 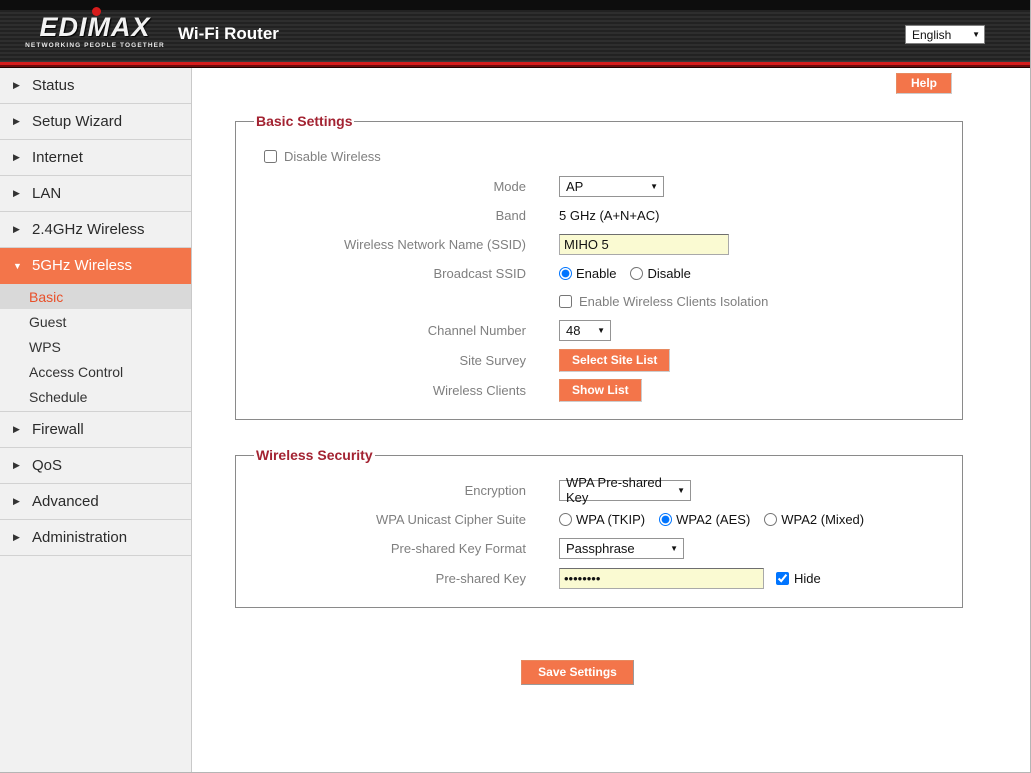 What do you see at coordinates (332, 156) in the screenshot?
I see `disable-wireless-label: Disable Wireless` at bounding box center [332, 156].